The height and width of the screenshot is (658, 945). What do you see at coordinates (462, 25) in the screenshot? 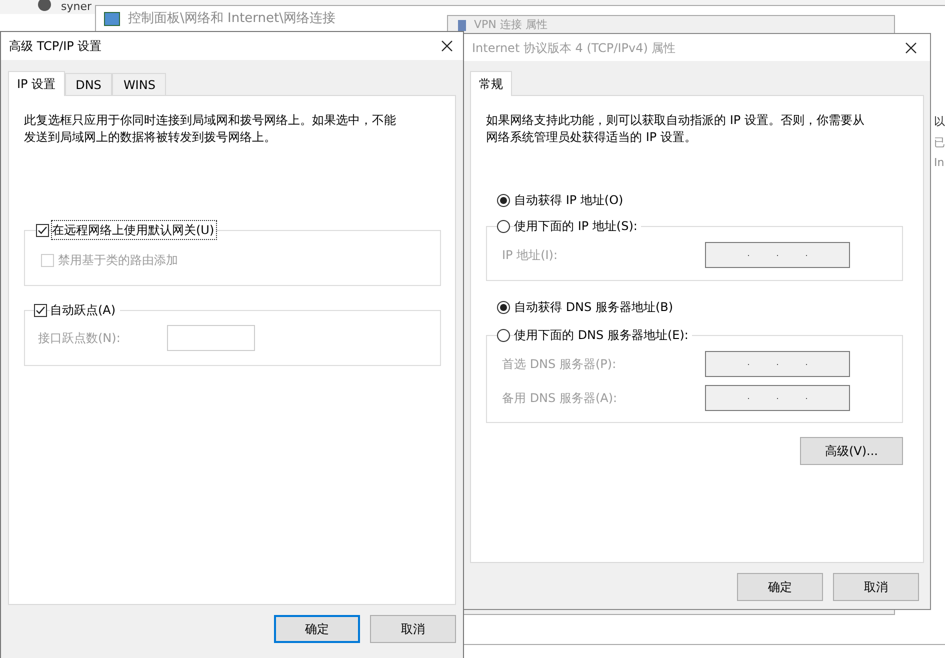
I see `document-icon` at bounding box center [462, 25].